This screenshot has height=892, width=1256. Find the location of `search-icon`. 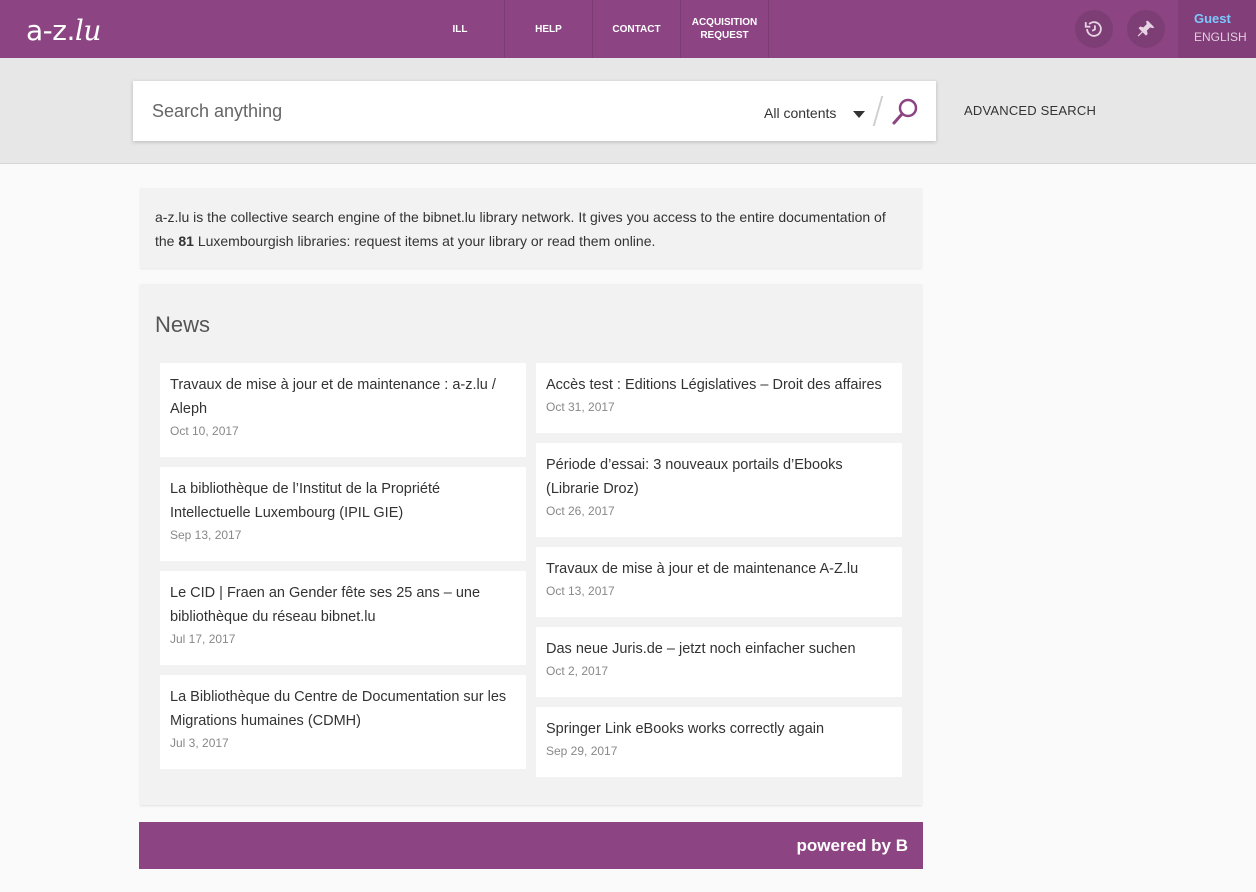

search-icon is located at coordinates (905, 111).